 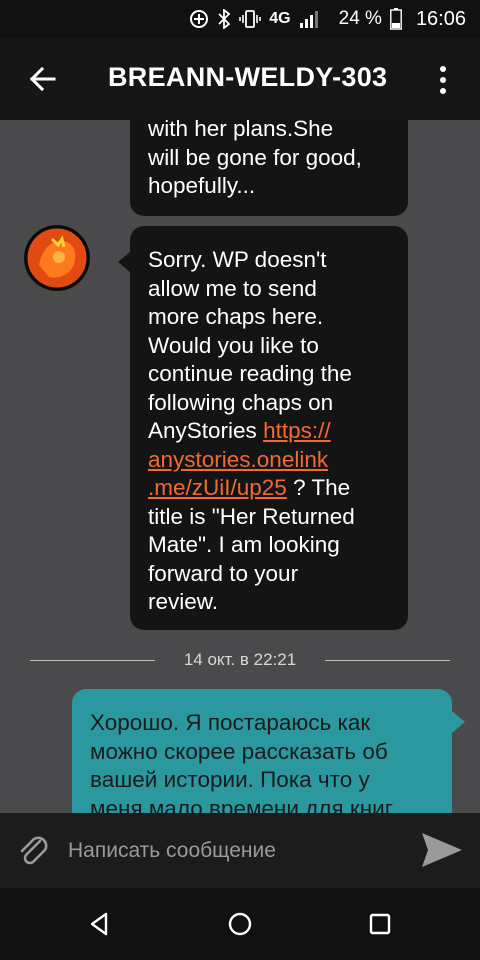 I want to click on paperclip-icon, so click(x=33, y=850).